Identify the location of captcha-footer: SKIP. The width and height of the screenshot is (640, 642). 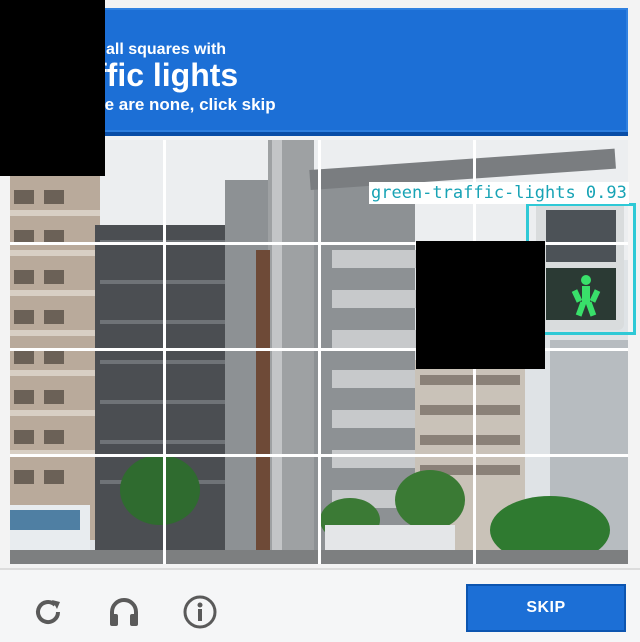
(320, 605).